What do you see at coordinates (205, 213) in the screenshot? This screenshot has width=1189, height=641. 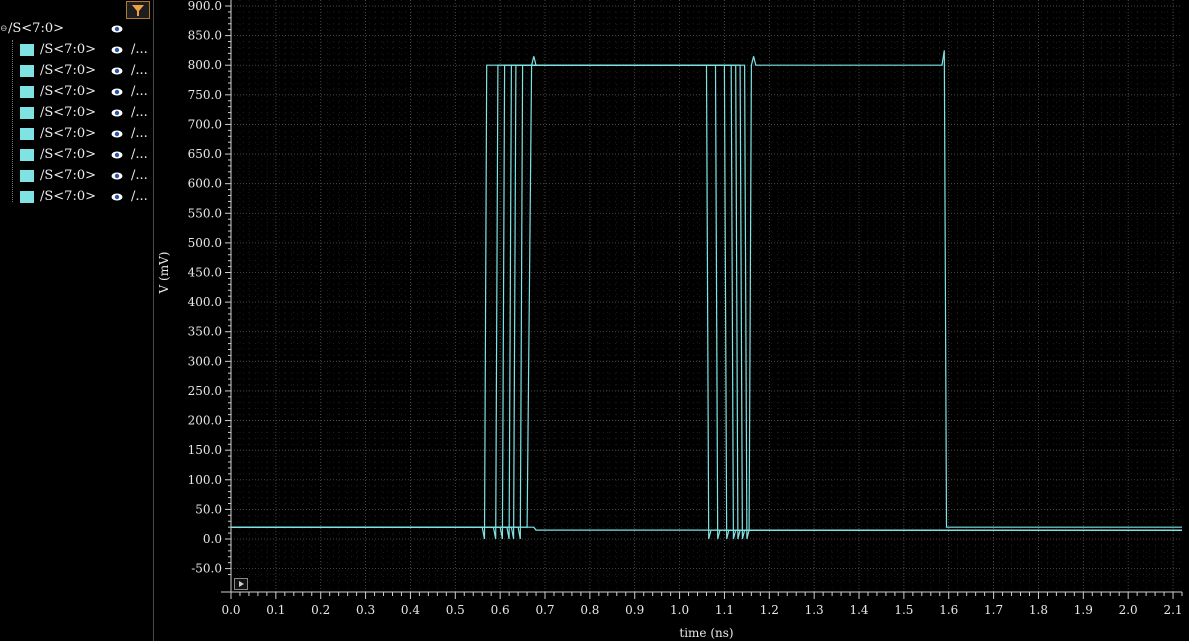 I see `y-tick-label: 550.0` at bounding box center [205, 213].